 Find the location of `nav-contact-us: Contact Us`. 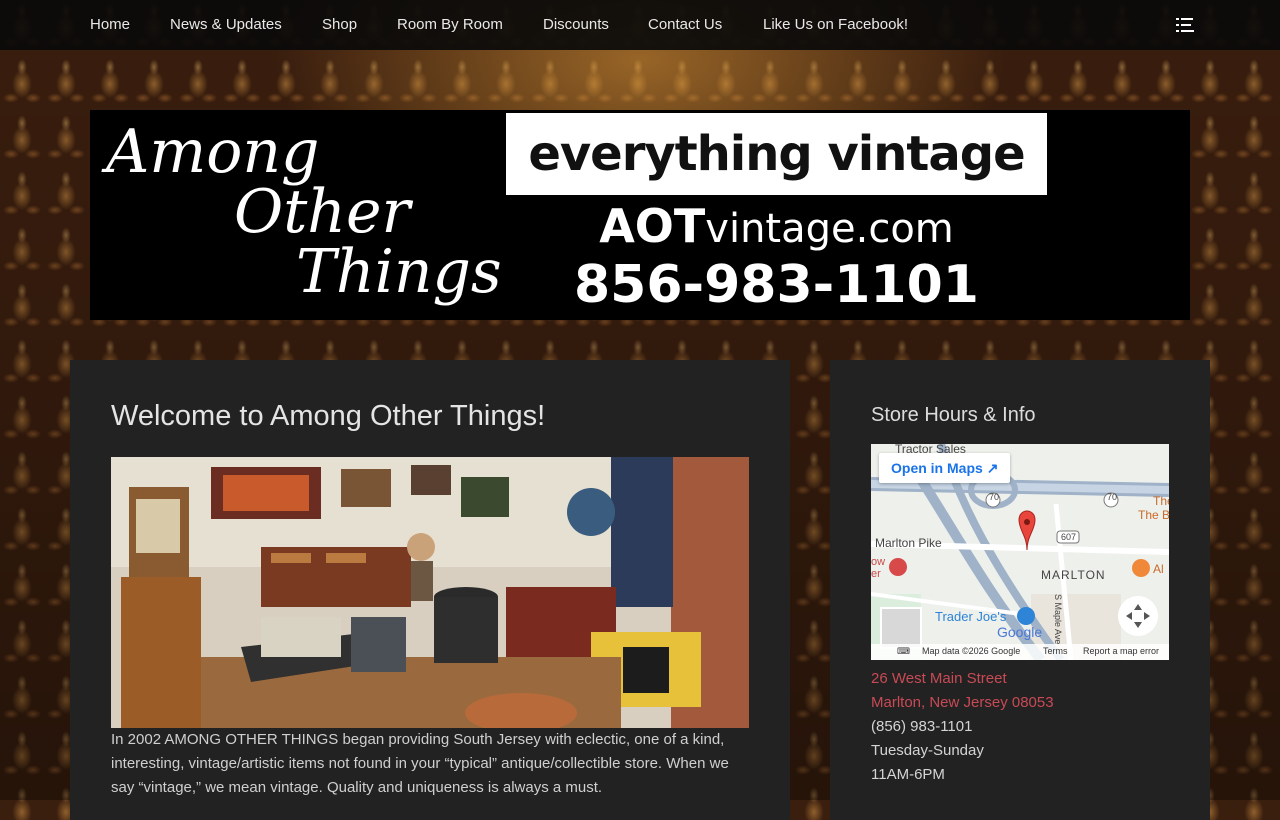

nav-contact-us: Contact Us is located at coordinates (685, 25).